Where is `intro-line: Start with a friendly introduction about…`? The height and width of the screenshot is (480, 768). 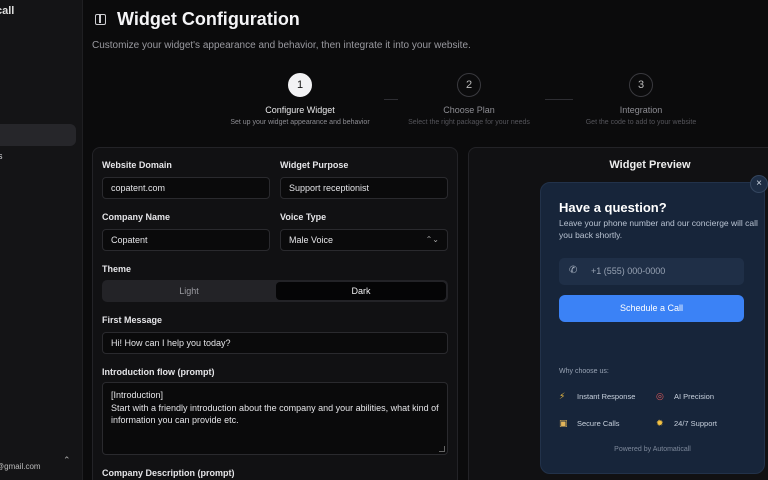 intro-line: Start with a friendly introduction about… is located at coordinates (275, 414).